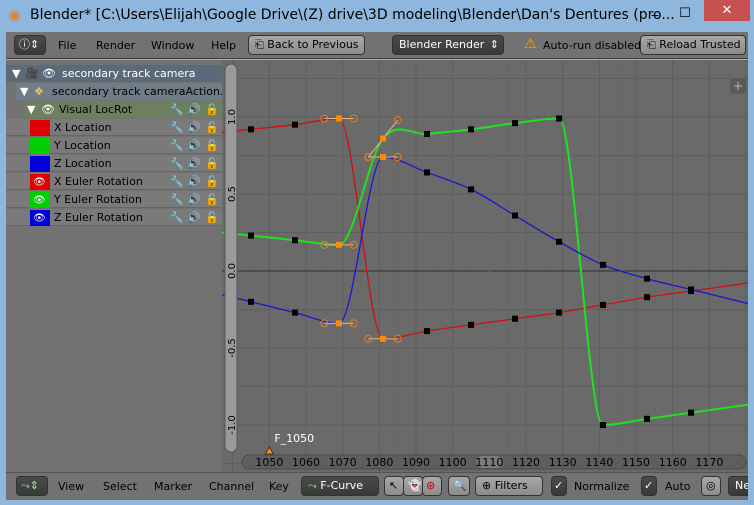  Describe the element at coordinates (685, 14) in the screenshot. I see `maximize-button: ☐` at that location.